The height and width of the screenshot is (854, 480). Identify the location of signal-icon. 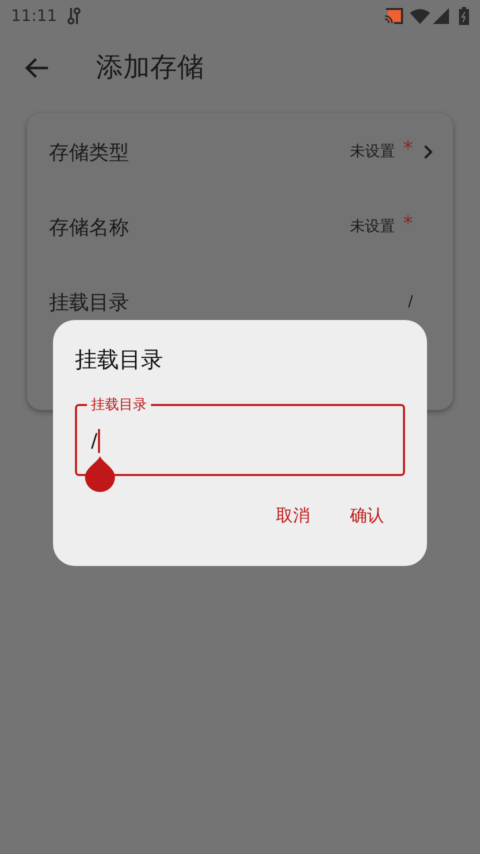
(441, 16).